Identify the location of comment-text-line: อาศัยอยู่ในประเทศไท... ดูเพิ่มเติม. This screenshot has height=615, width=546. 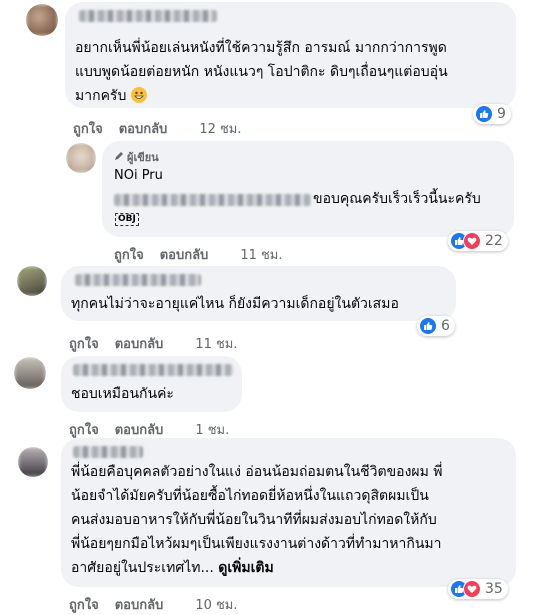
(172, 568).